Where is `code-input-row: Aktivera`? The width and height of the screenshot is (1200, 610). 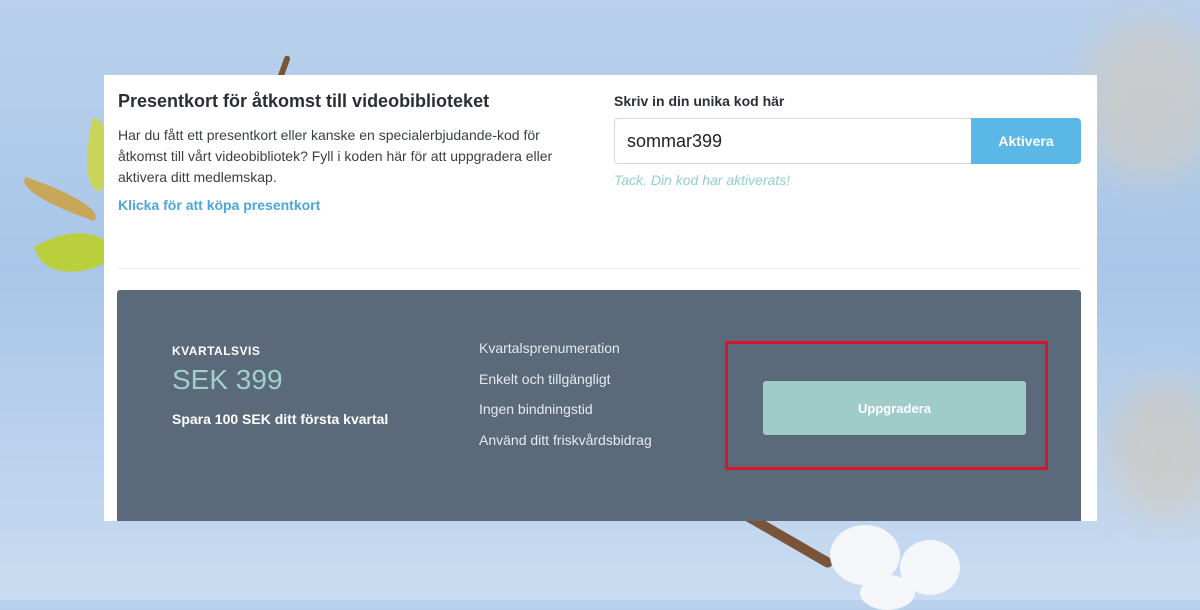 code-input-row: Aktivera is located at coordinates (847, 141).